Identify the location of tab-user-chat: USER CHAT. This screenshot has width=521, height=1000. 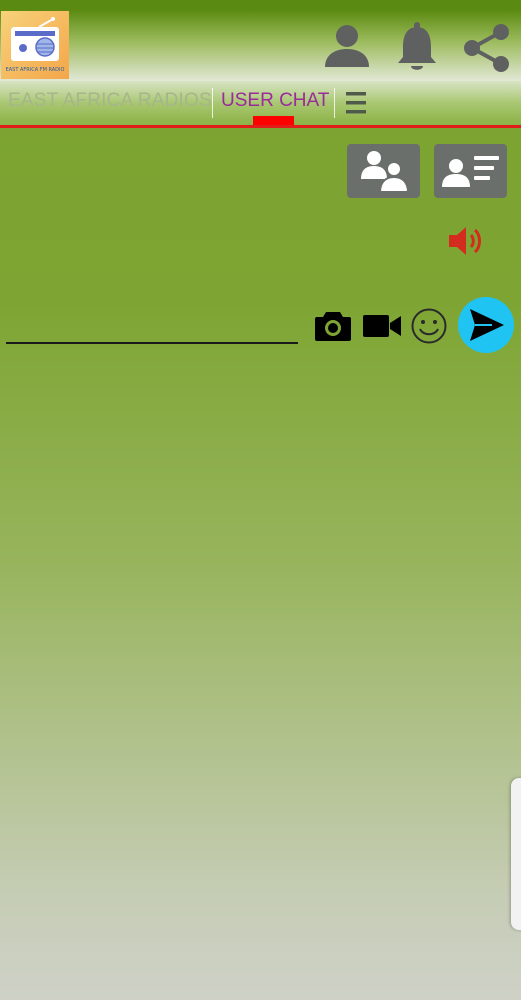
(275, 101).